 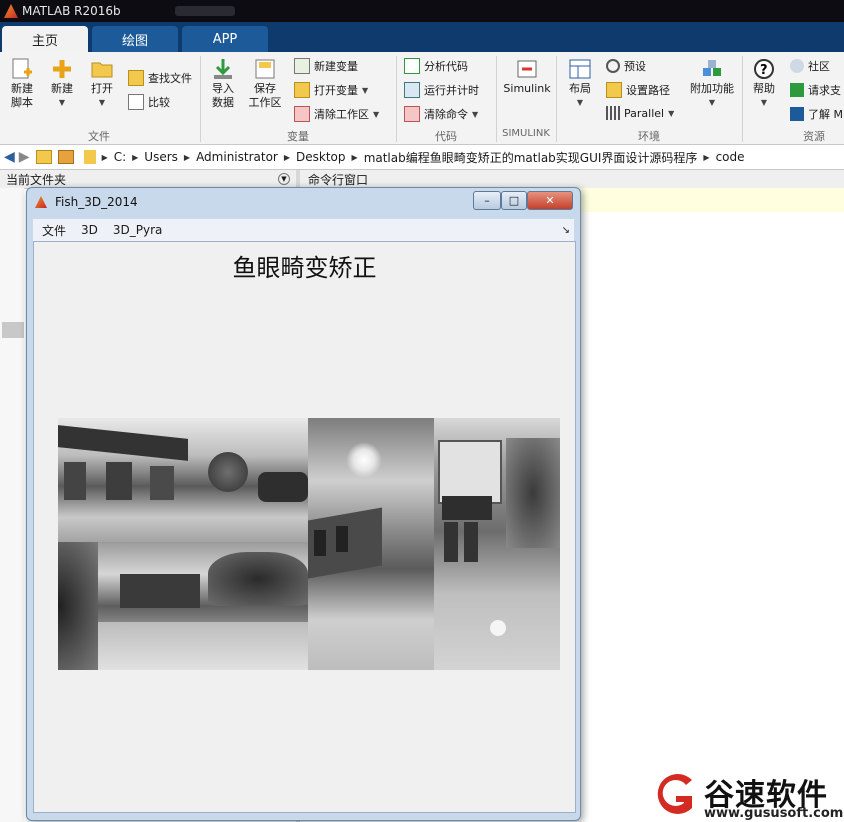 What do you see at coordinates (531, 157) in the screenshot?
I see `breadcrumb-project-folder: matlab编程鱼眼畸变矫正的matlab实现GUI界面设计源码程序` at bounding box center [531, 157].